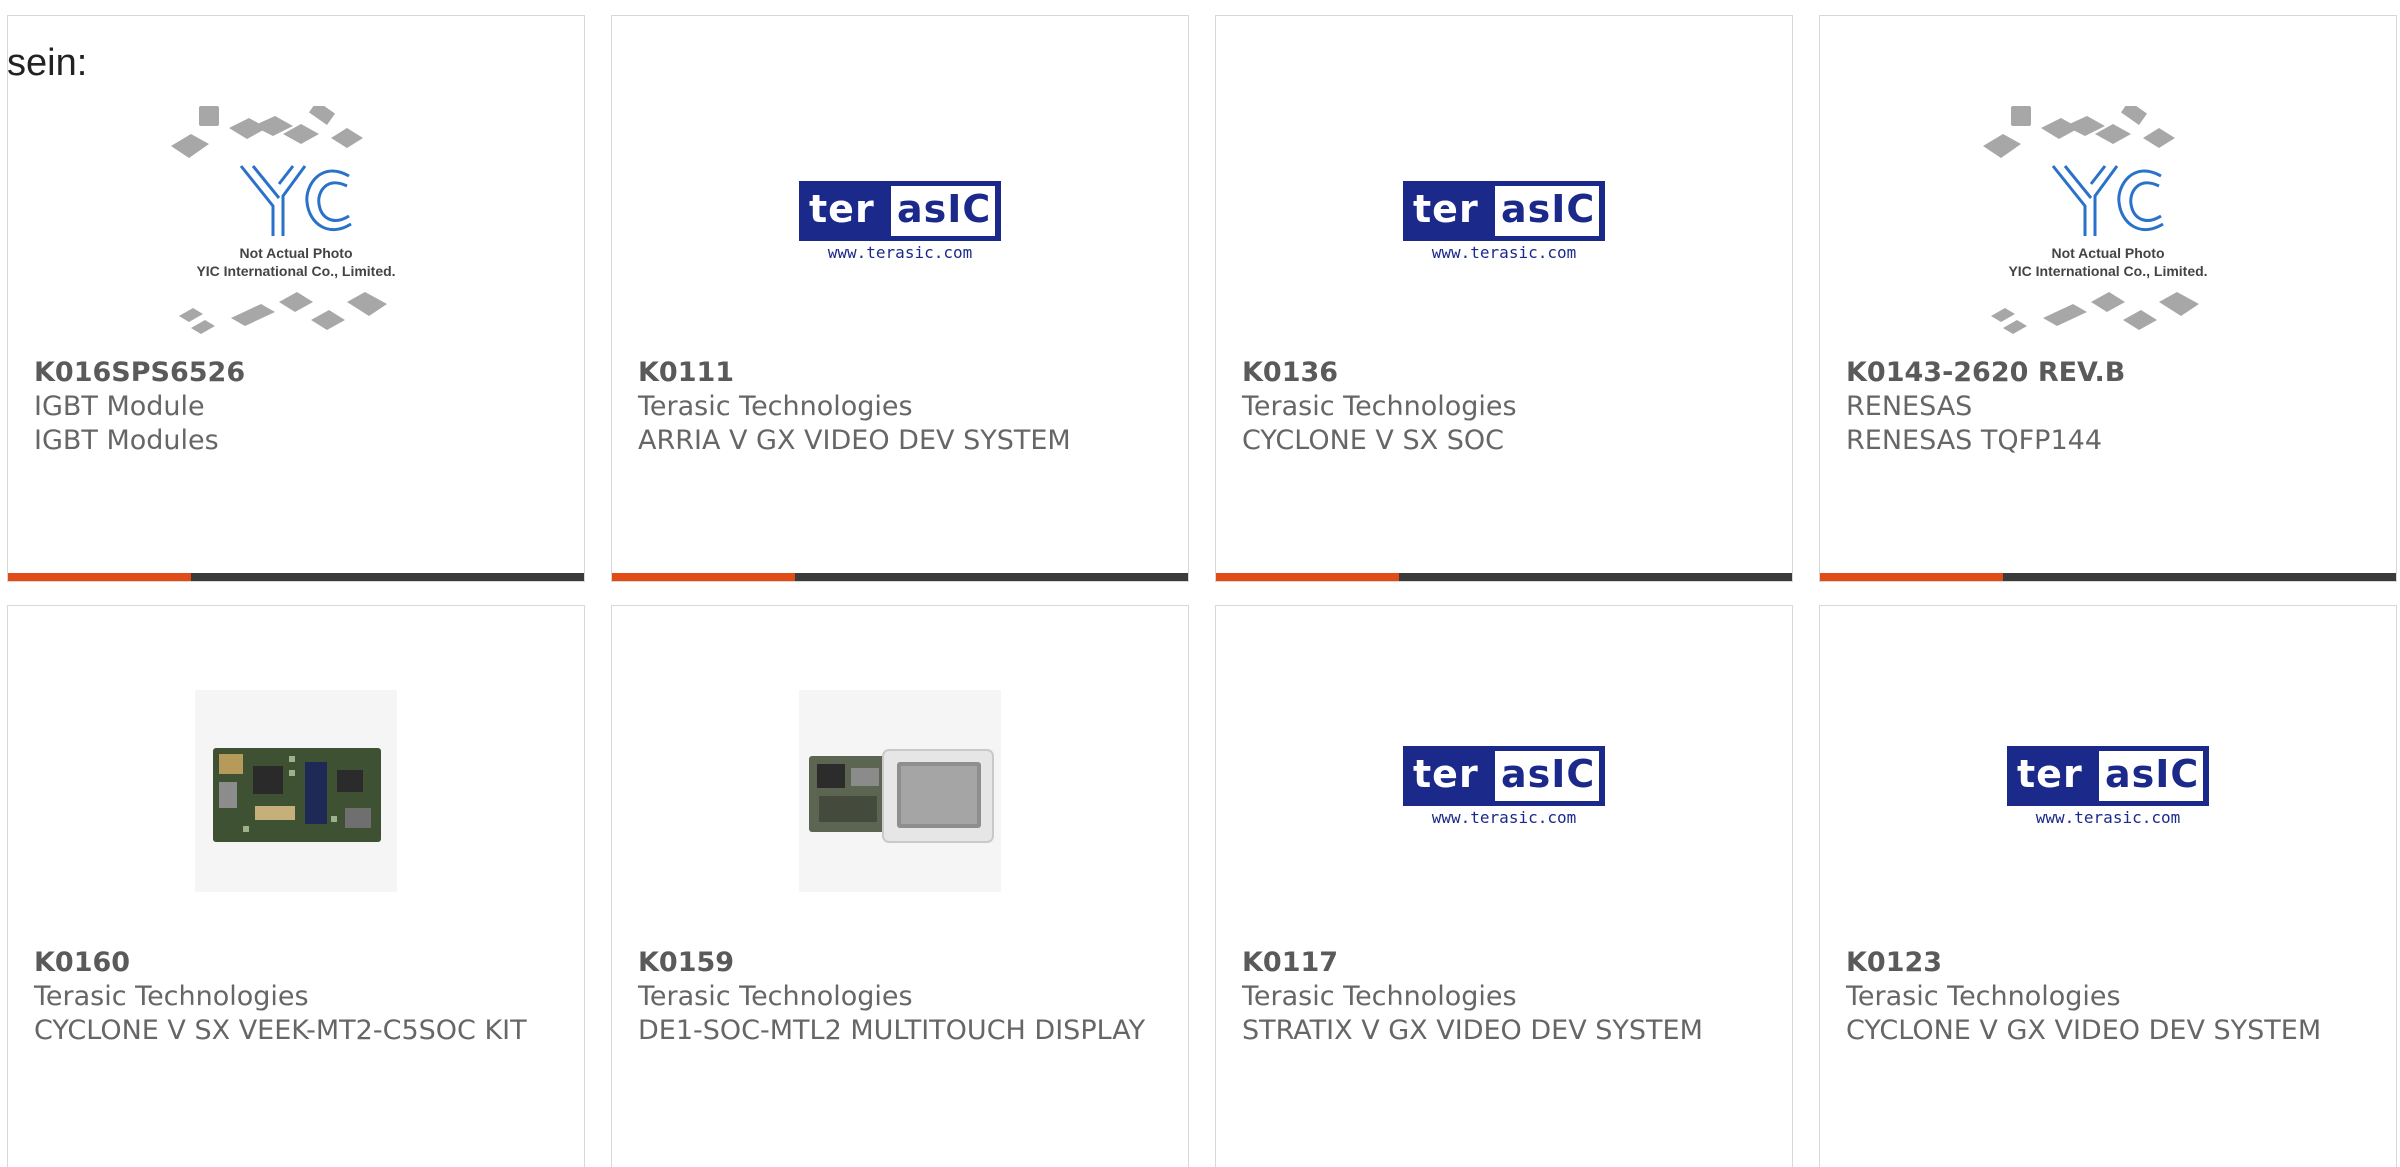 The height and width of the screenshot is (1167, 2400). What do you see at coordinates (854, 440) in the screenshot?
I see `product-description: ARRIA V GX VIDEO DEV SYSTEM` at bounding box center [854, 440].